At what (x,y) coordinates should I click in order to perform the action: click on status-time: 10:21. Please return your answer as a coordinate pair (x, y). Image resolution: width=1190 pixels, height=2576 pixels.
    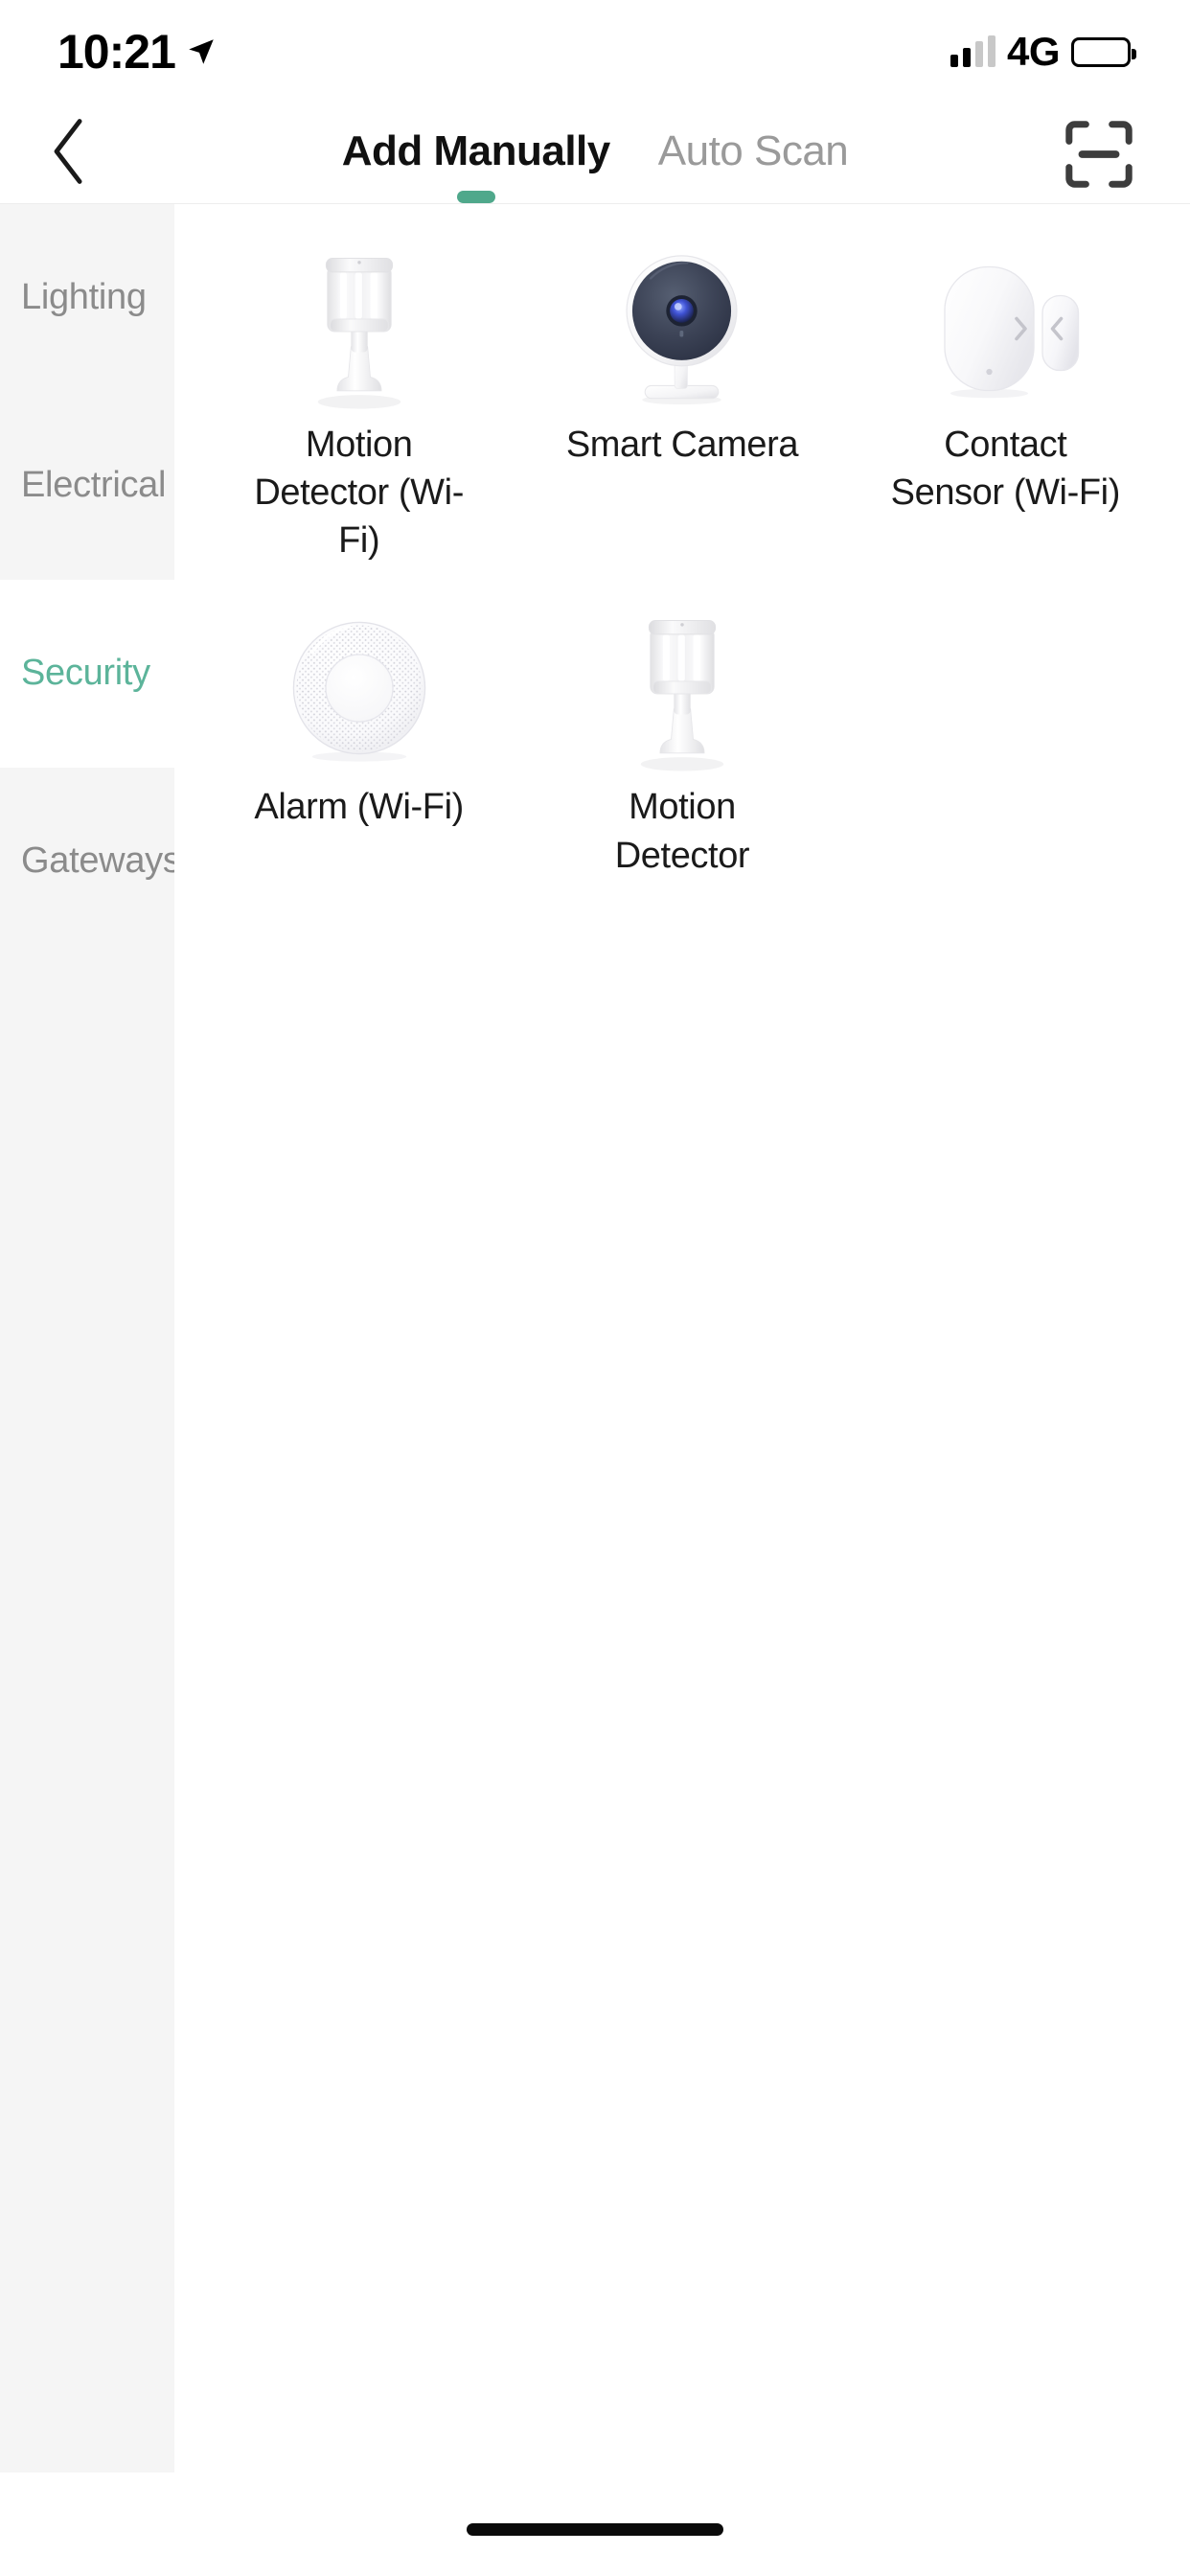
    Looking at the image, I should click on (117, 52).